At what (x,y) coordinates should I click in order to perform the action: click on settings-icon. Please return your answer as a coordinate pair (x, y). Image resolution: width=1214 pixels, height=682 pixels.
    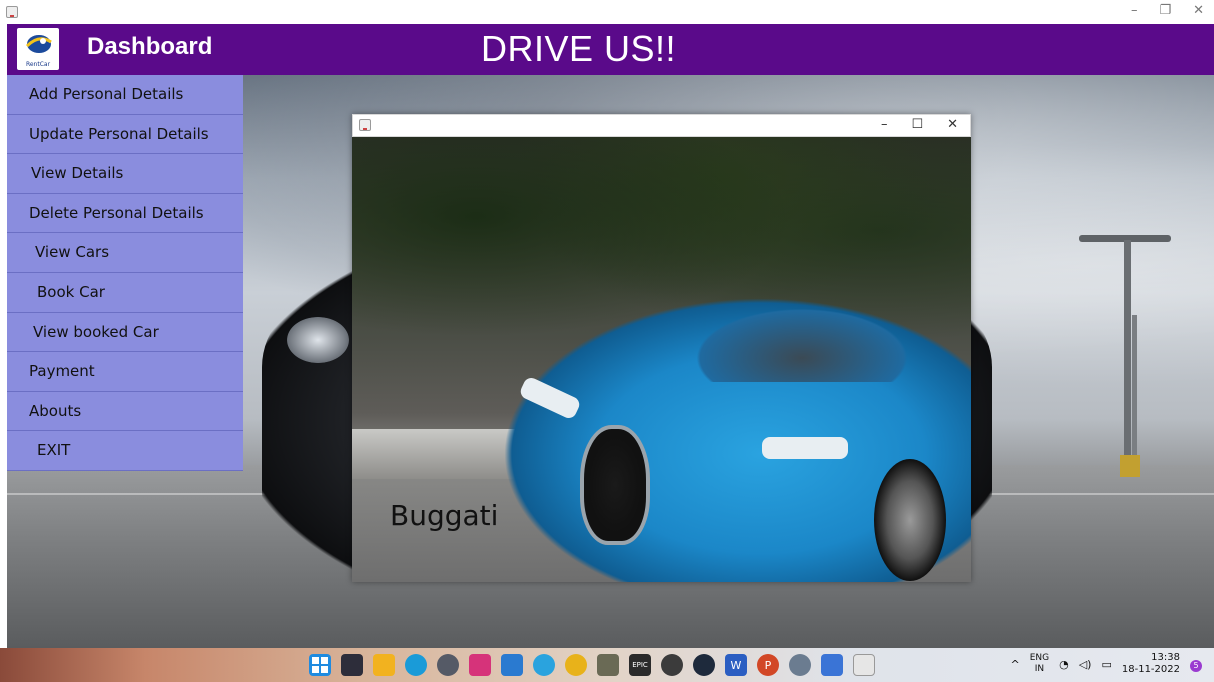
    Looking at the image, I should click on (800, 665).